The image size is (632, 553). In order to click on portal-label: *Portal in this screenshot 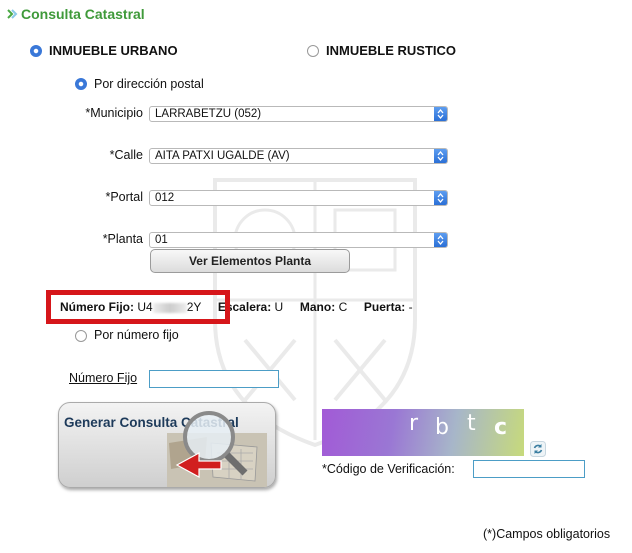, I will do `click(124, 197)`.